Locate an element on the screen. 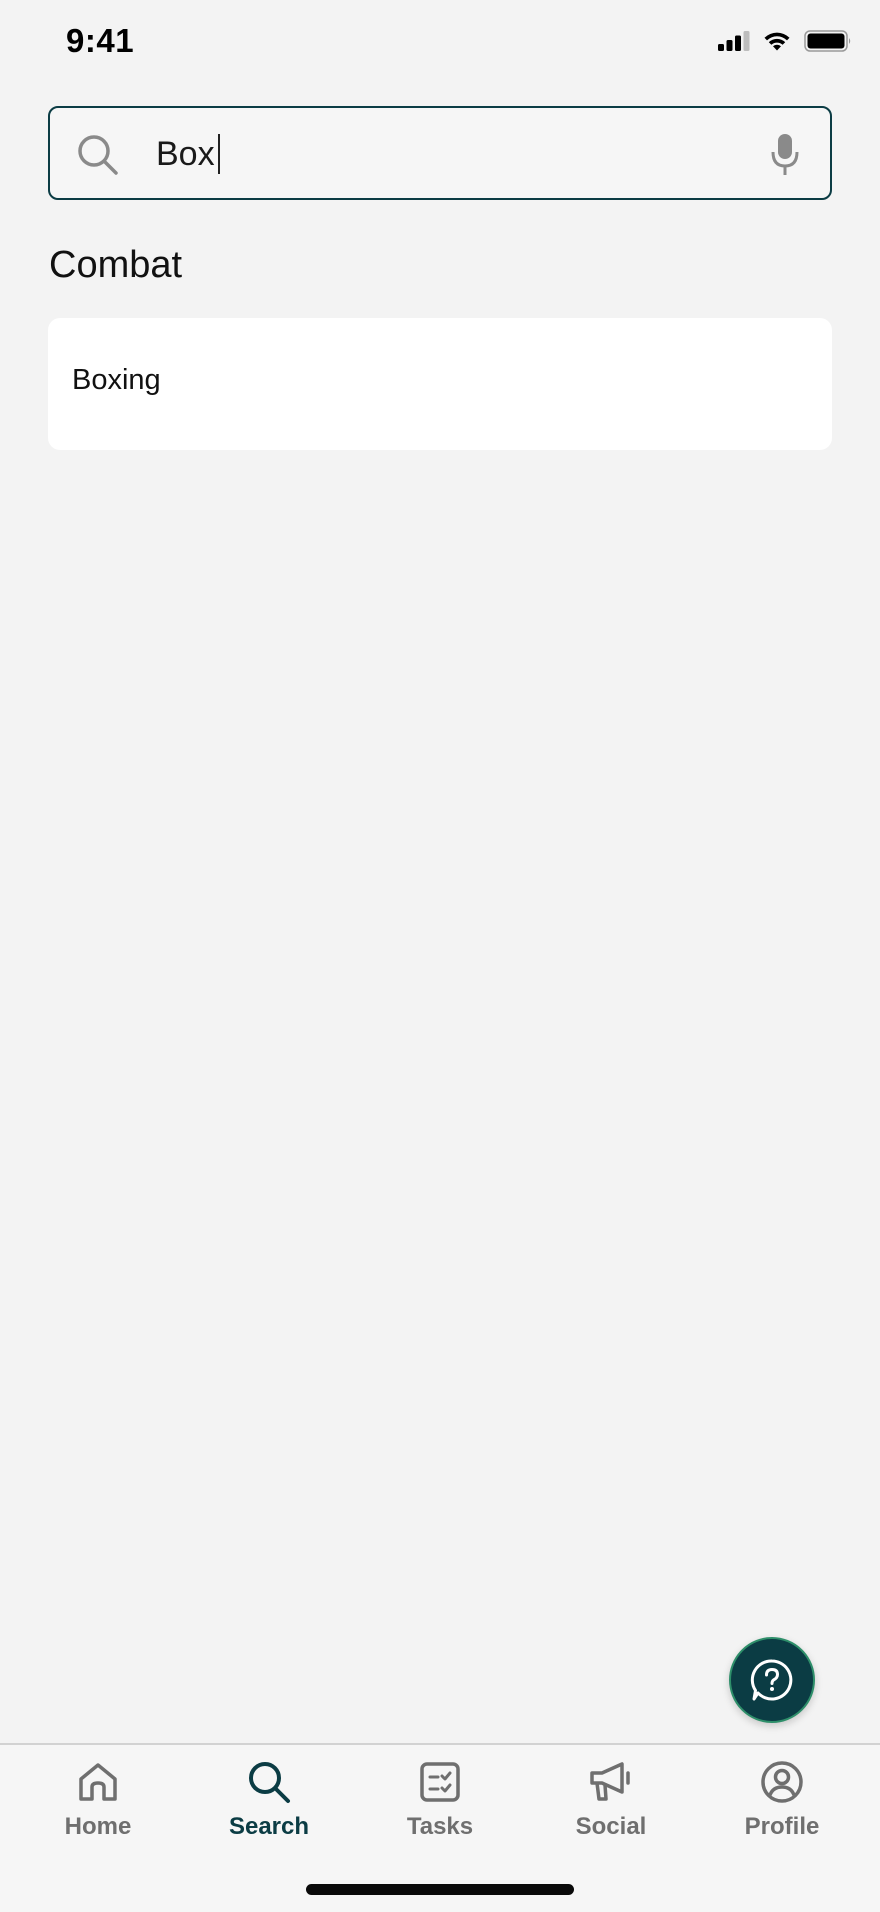 The width and height of the screenshot is (880, 1912). tab-home: Home is located at coordinates (98, 1809).